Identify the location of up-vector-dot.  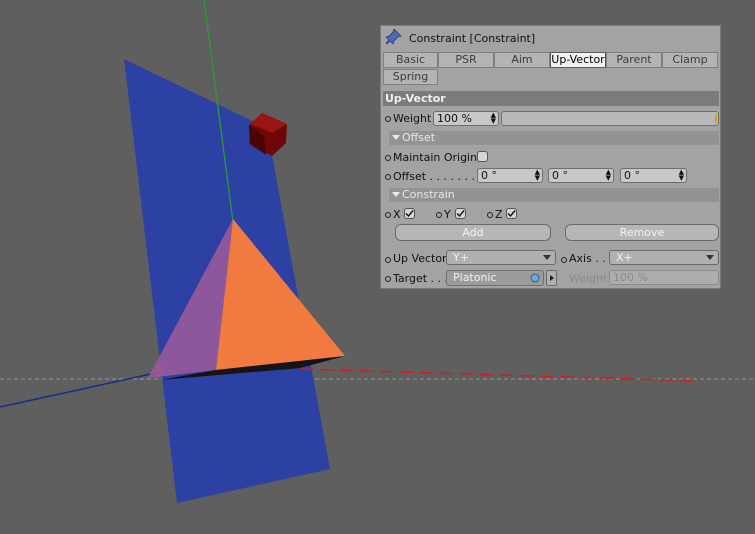
(388, 260).